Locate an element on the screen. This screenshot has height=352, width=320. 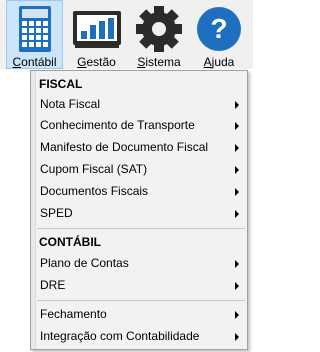
gear-icon is located at coordinates (159, 29).